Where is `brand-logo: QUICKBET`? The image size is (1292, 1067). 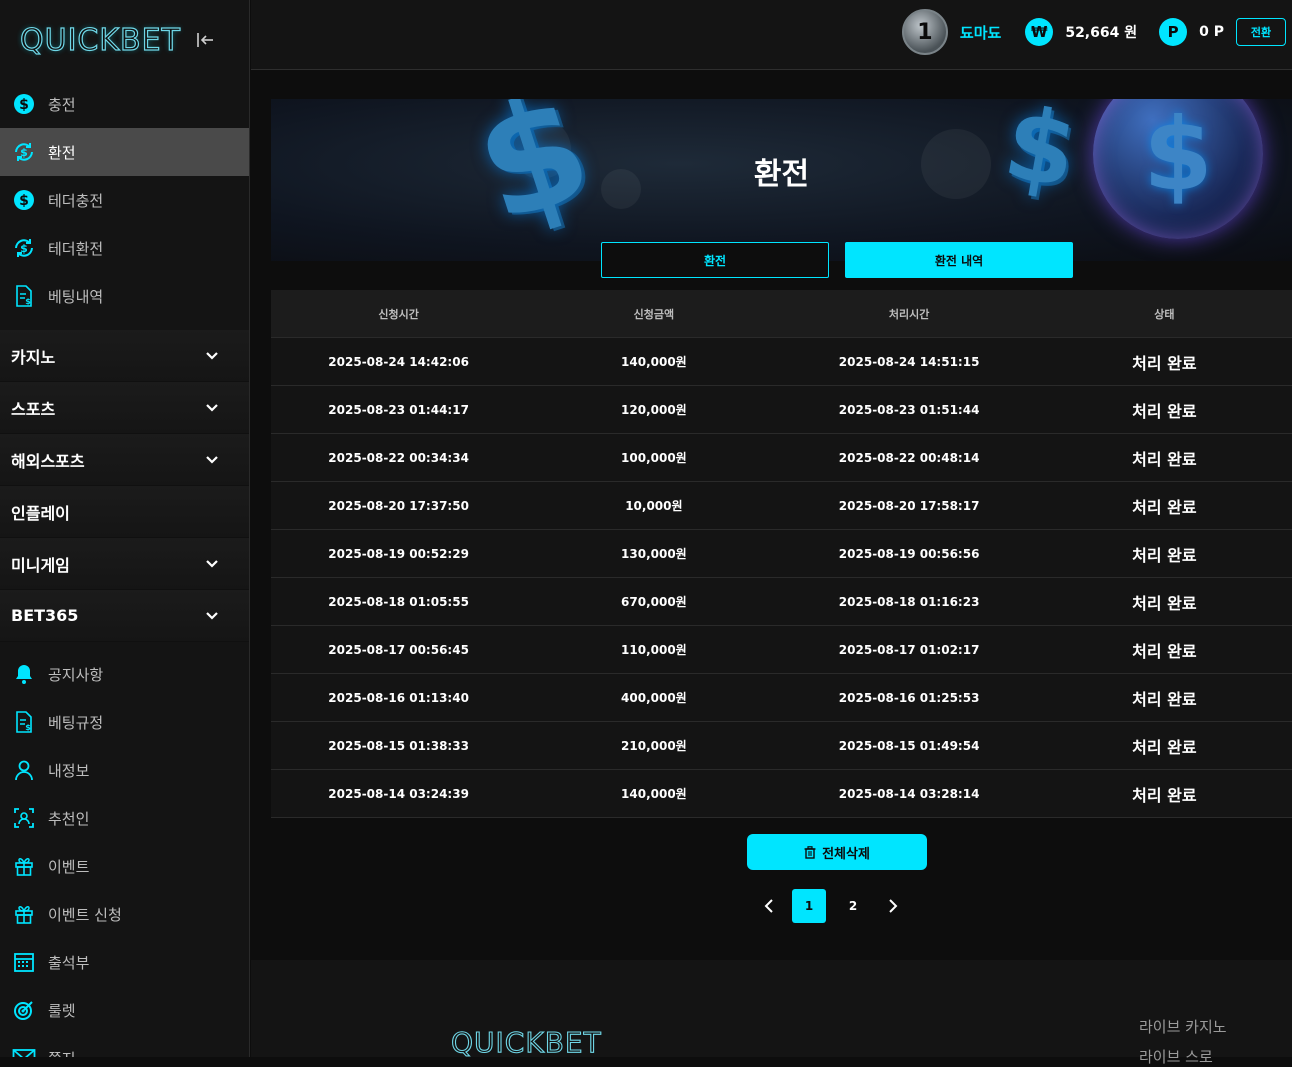 brand-logo: QUICKBET is located at coordinates (100, 40).